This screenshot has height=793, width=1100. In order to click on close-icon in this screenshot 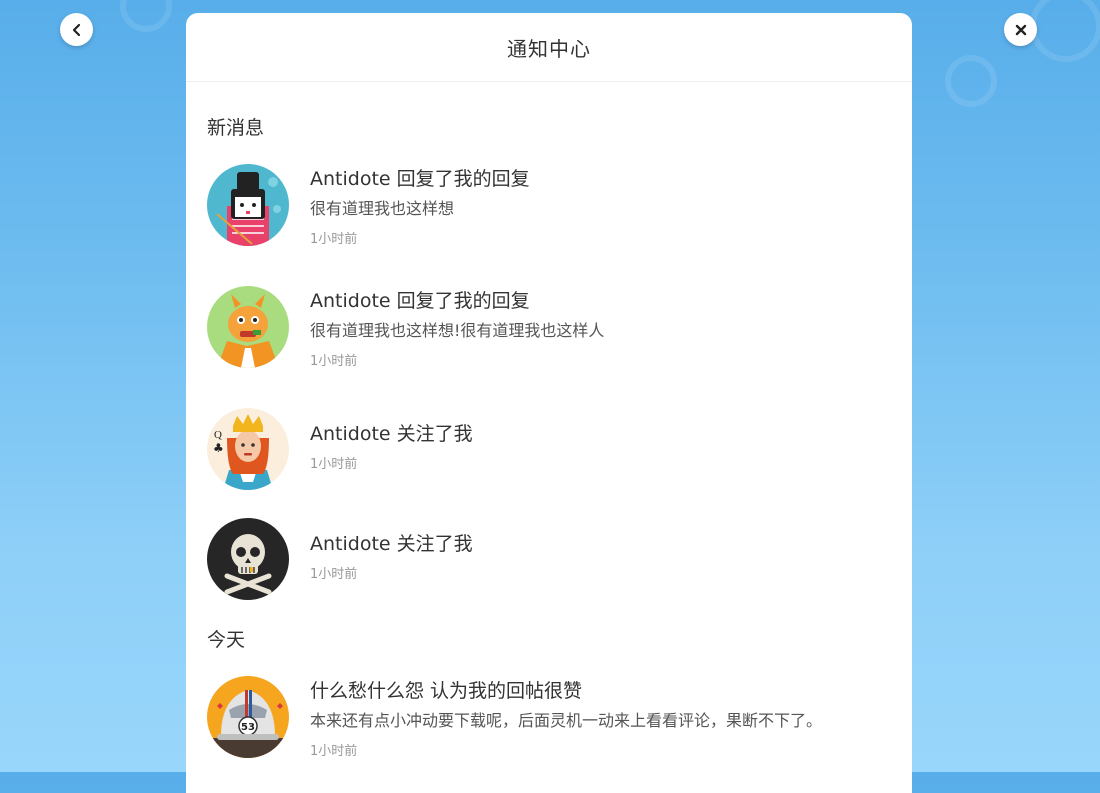, I will do `click(1020, 29)`.